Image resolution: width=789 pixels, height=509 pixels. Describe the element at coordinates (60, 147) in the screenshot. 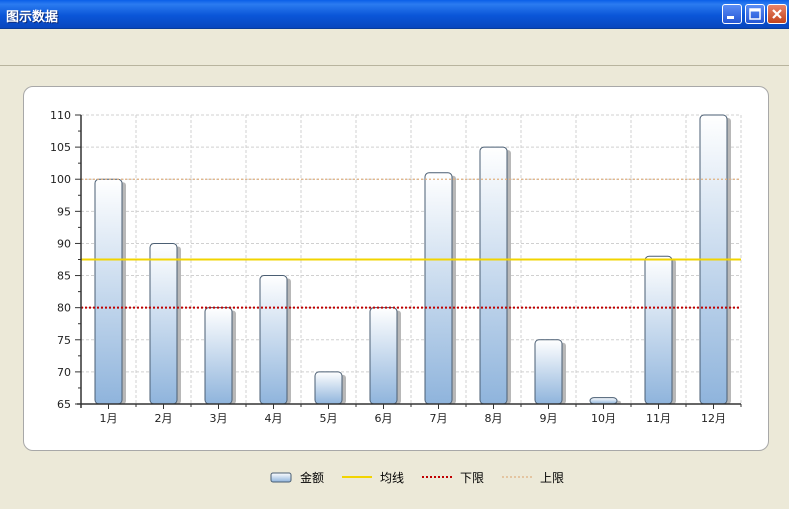

I see `y-tick-label: 105` at that location.